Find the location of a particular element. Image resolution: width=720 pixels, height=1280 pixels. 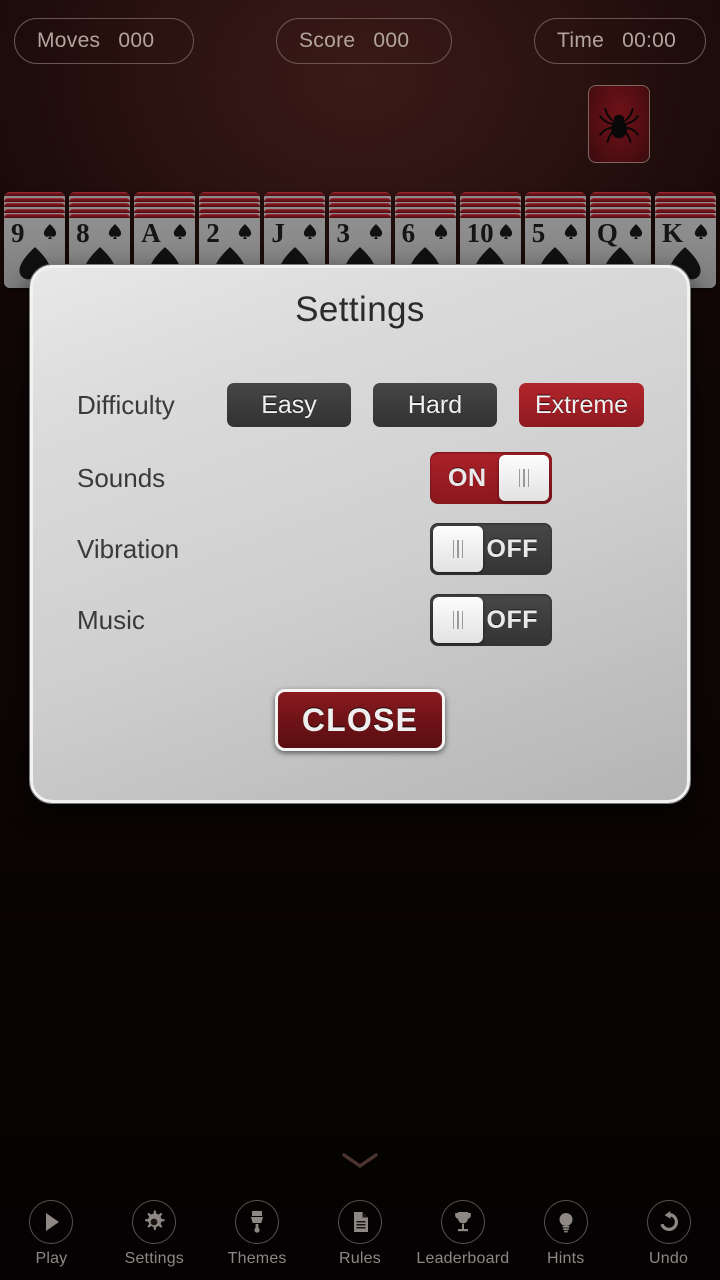

music-toggle-knob is located at coordinates (458, 620).